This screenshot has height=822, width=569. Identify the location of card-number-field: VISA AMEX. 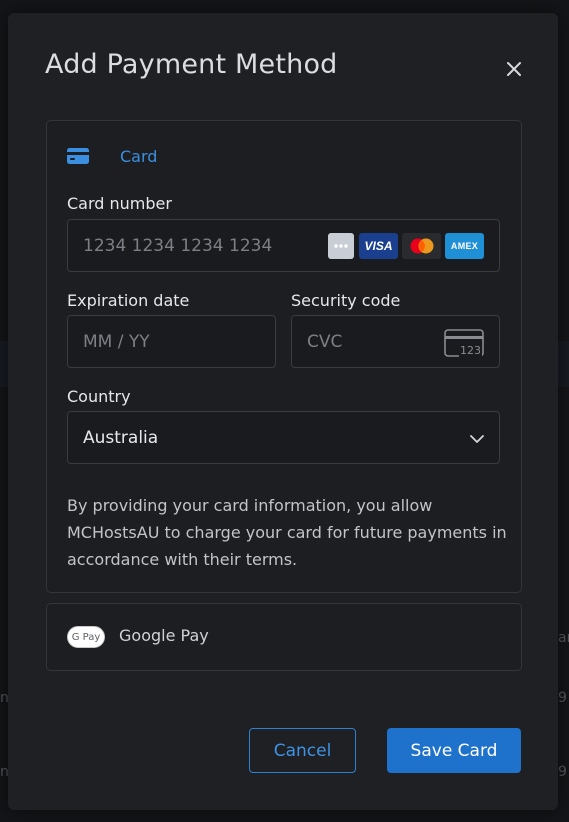
(283, 245).